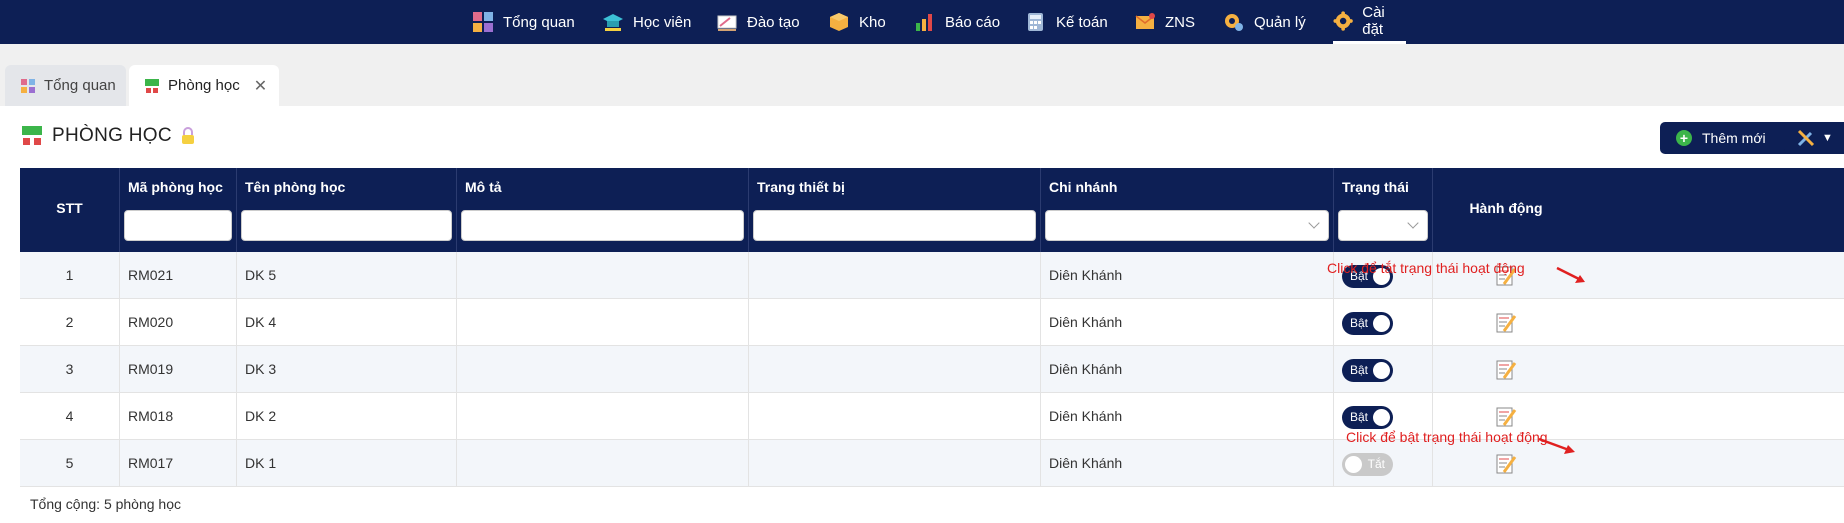  Describe the element at coordinates (70, 463) in the screenshot. I see `cell-stt: 5` at that location.